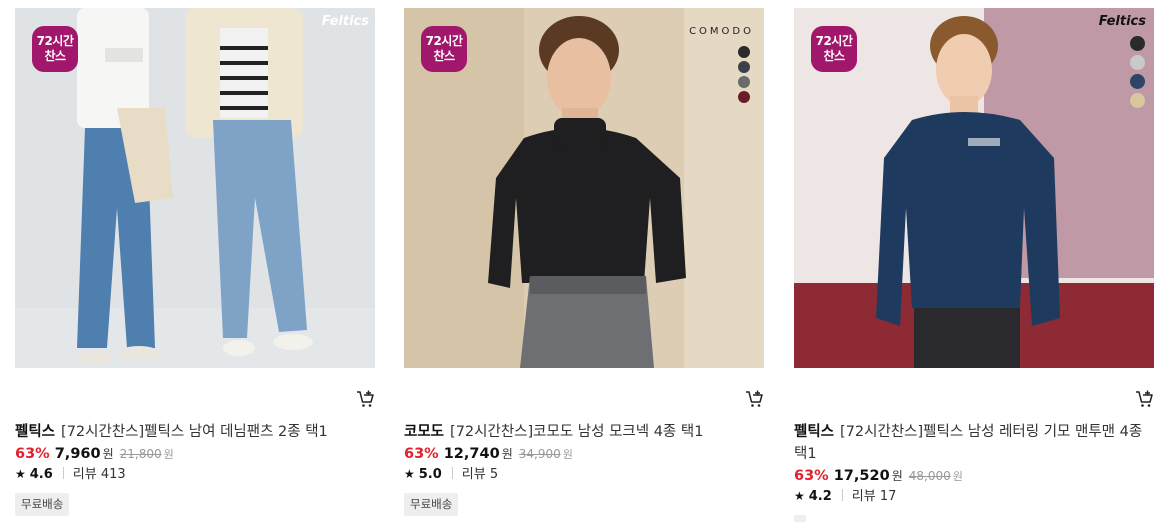 The width and height of the screenshot is (1165, 522). I want to click on price-row: 63% 17,520 원 48,000 원, so click(878, 476).